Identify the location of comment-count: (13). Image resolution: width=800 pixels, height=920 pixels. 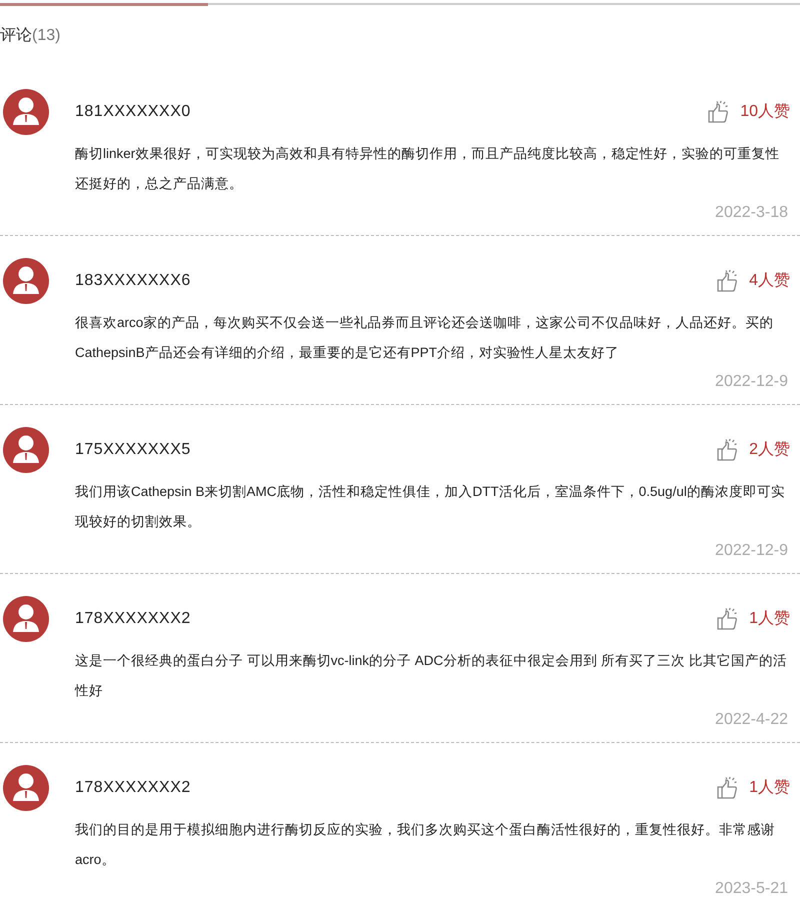
(46, 36).